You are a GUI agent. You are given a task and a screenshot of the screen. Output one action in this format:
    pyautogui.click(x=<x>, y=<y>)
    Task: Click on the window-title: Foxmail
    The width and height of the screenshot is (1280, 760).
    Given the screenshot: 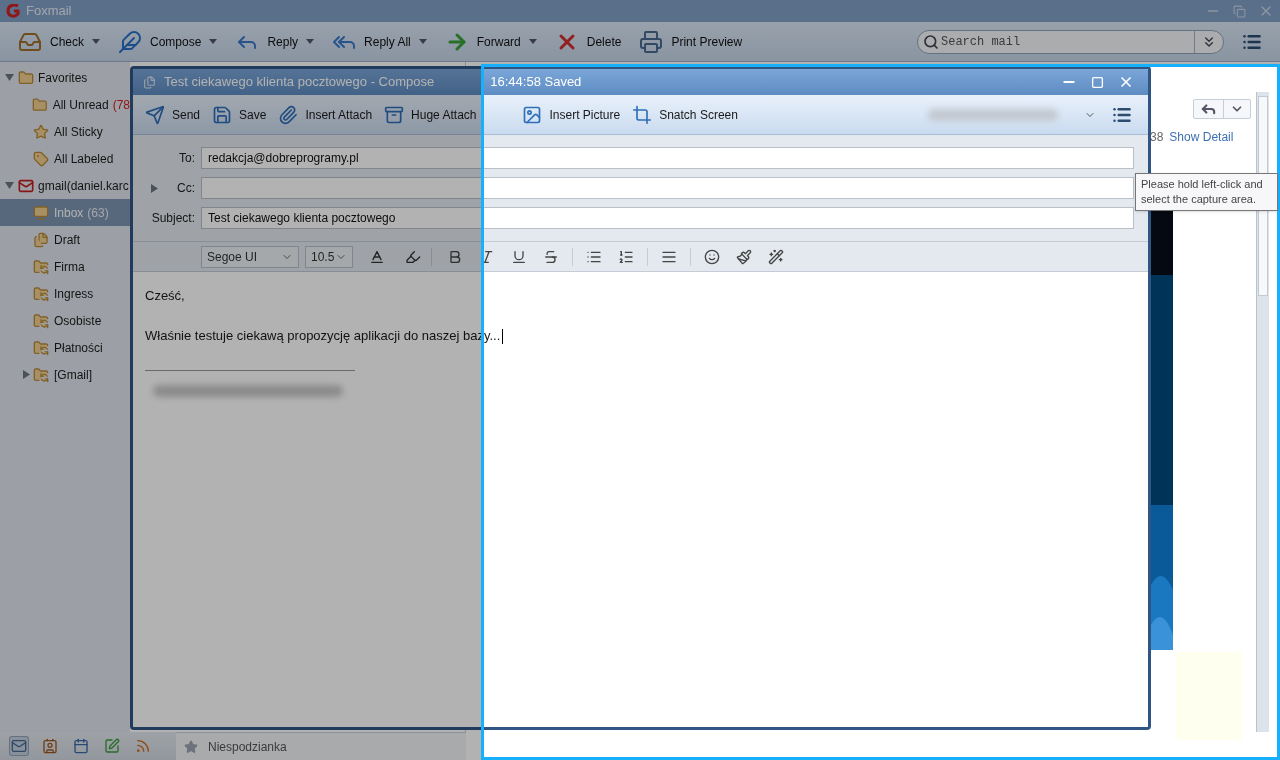 What is the action you would take?
    pyautogui.click(x=49, y=11)
    